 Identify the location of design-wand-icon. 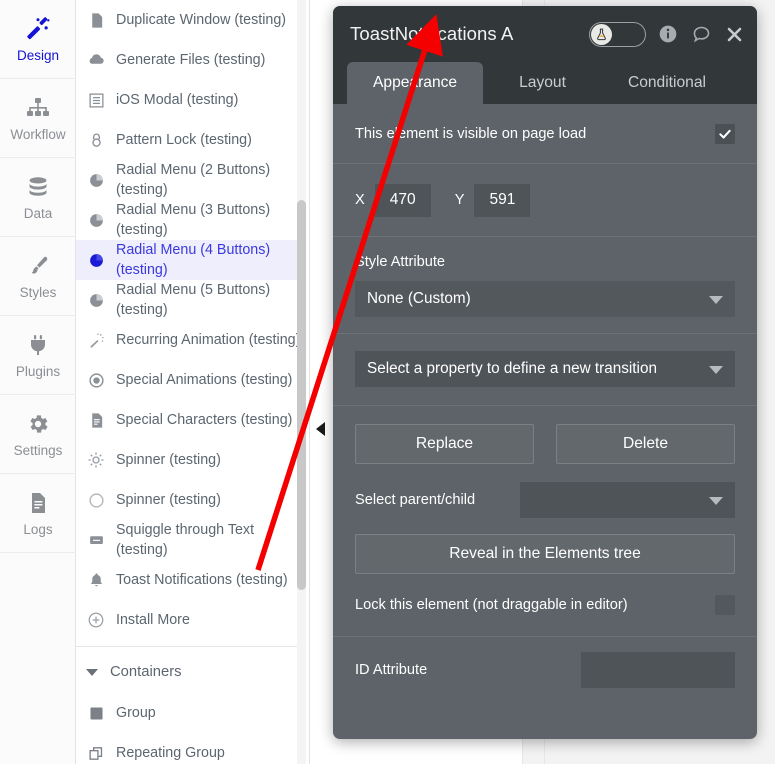
(38, 29).